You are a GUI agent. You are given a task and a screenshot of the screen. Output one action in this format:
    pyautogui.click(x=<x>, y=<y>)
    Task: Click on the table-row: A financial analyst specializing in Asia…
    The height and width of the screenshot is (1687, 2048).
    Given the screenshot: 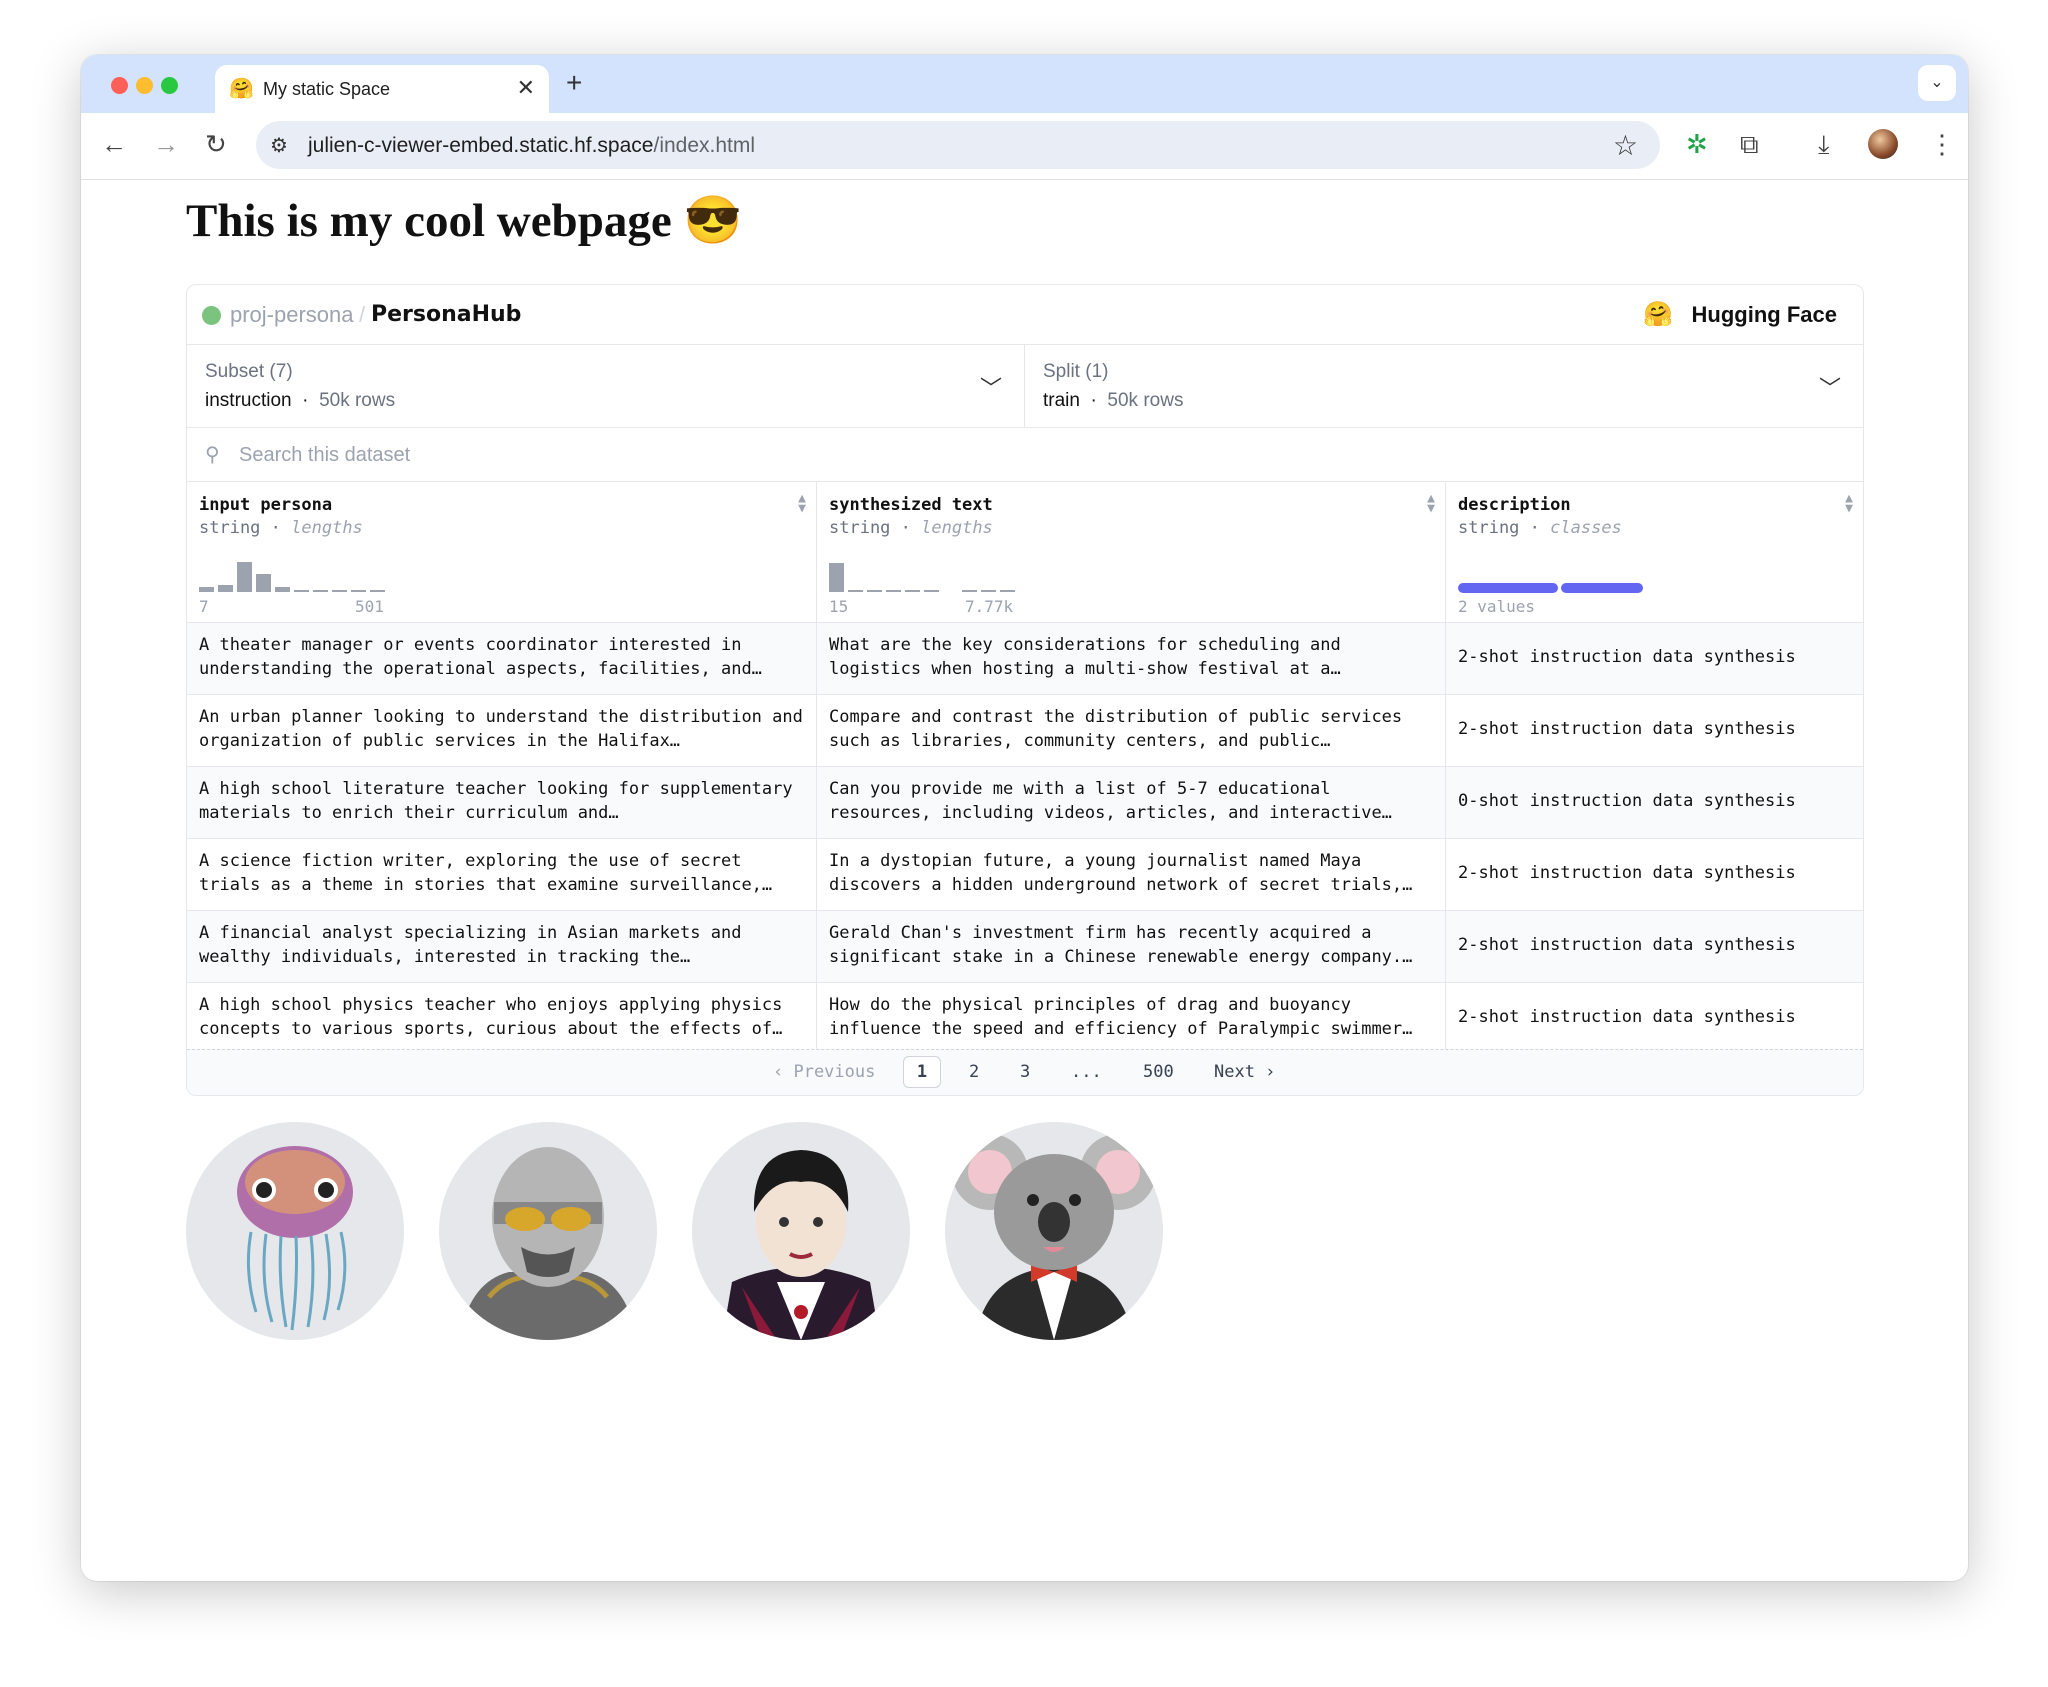 What is the action you would take?
    pyautogui.click(x=1025, y=947)
    